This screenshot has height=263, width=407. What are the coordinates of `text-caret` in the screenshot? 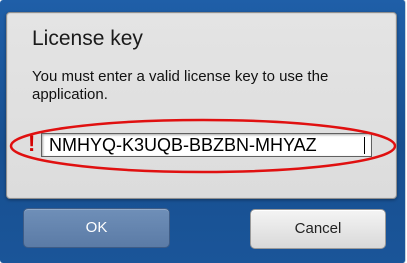 It's located at (364, 145).